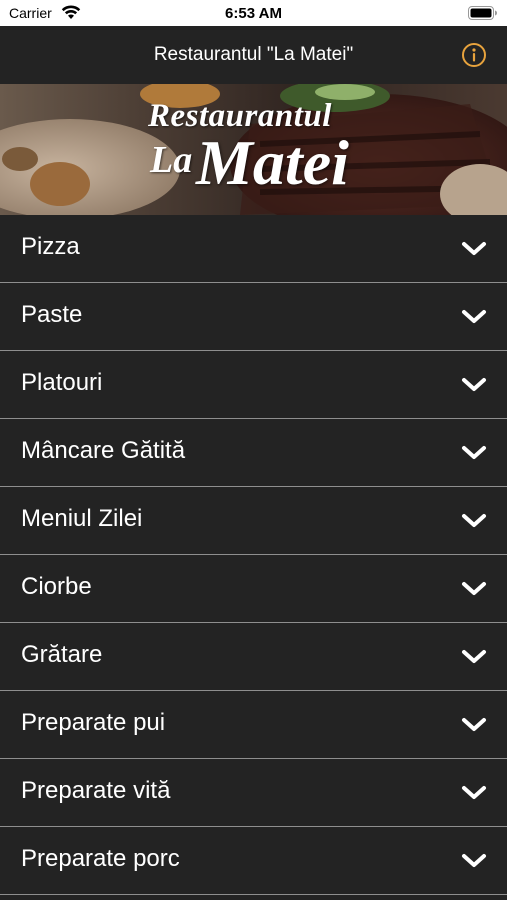  I want to click on menu-category-gratare: Grătare, so click(253, 657).